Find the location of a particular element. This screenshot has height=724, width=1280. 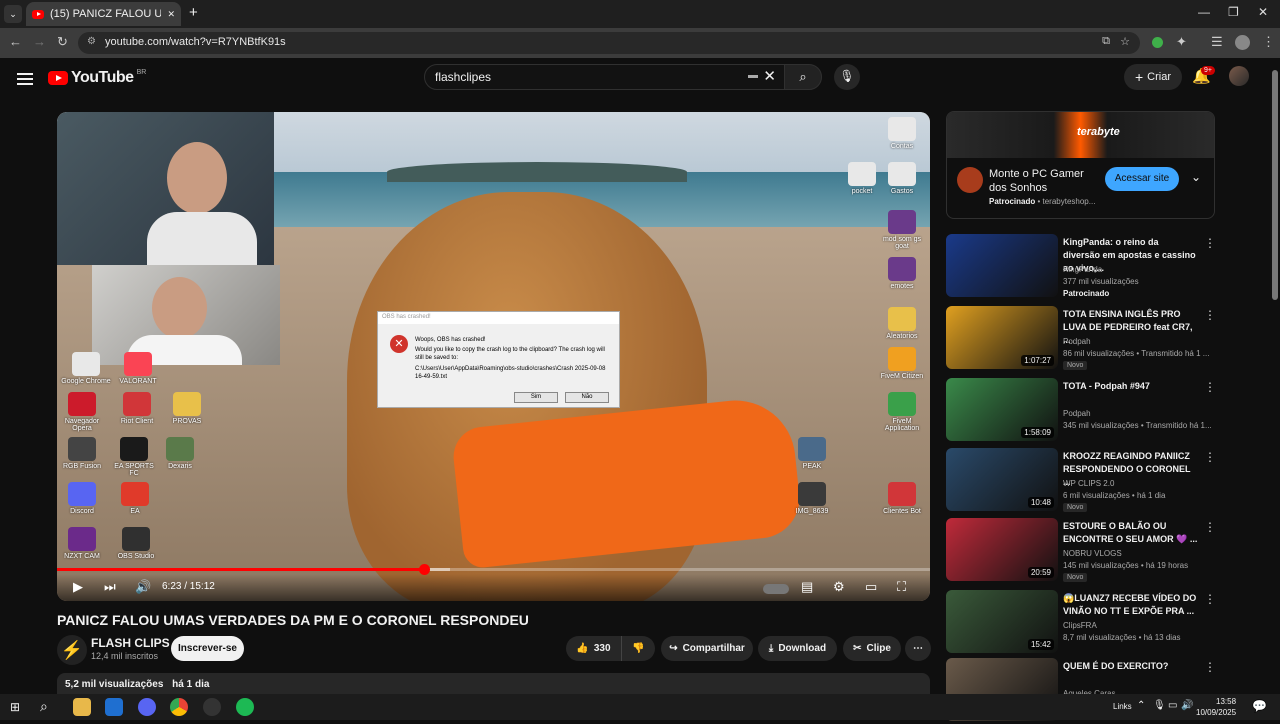

new-tab-button: + is located at coordinates (193, 12).